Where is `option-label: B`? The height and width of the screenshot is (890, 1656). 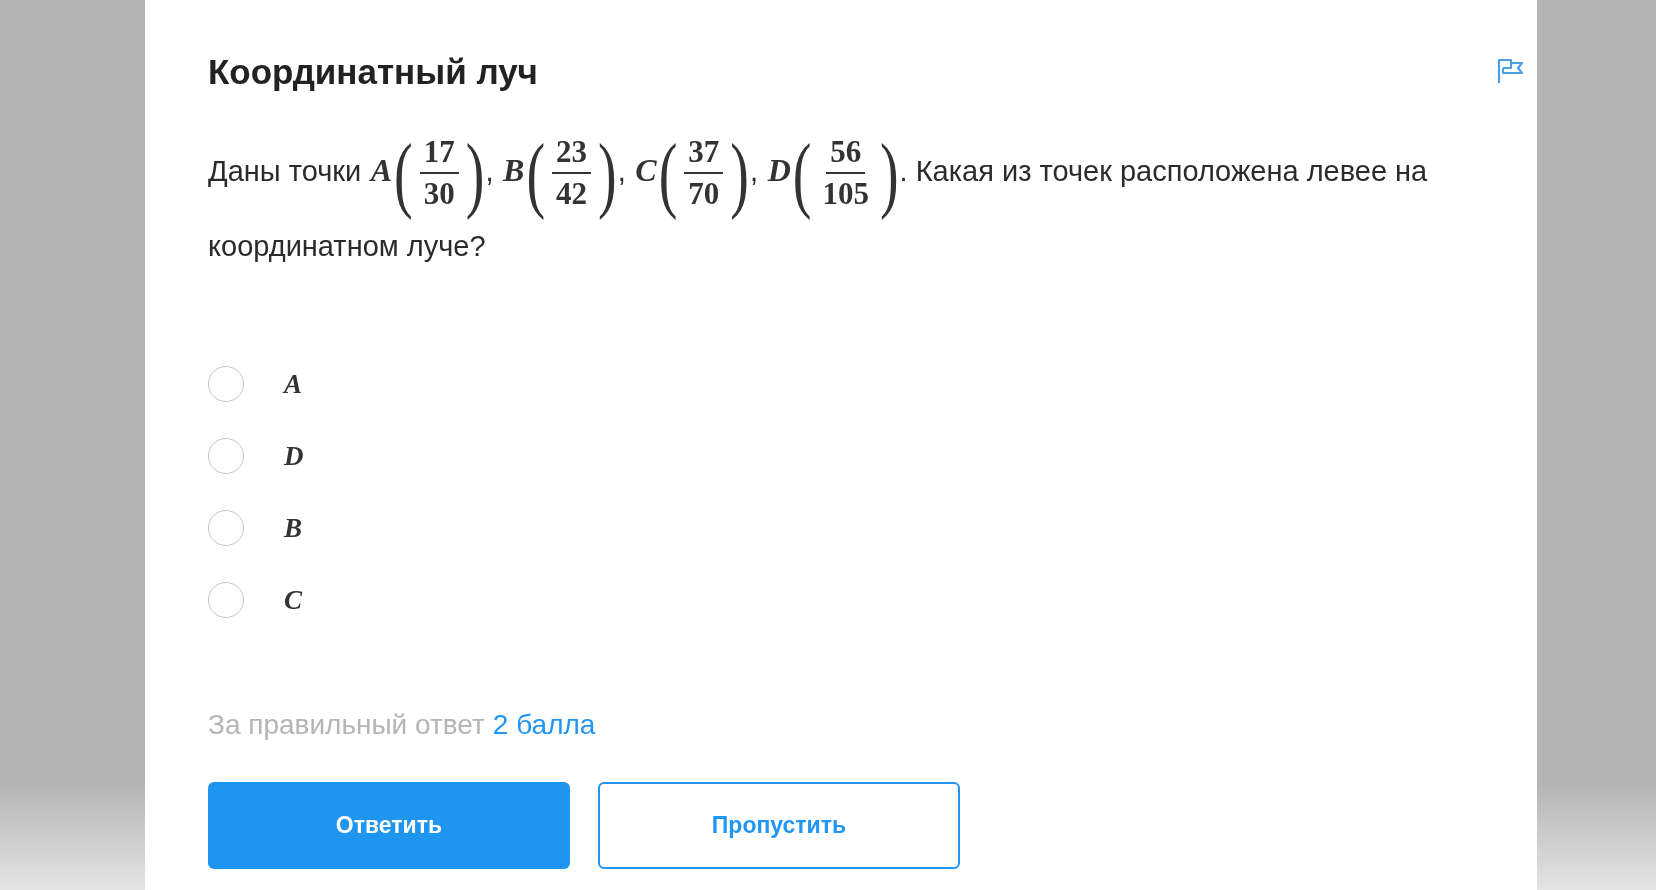
option-label: B is located at coordinates (293, 528).